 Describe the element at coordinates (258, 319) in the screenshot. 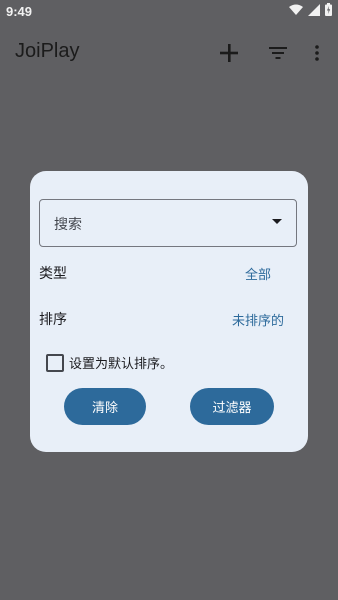

I see `sort-value: 未排序的` at that location.